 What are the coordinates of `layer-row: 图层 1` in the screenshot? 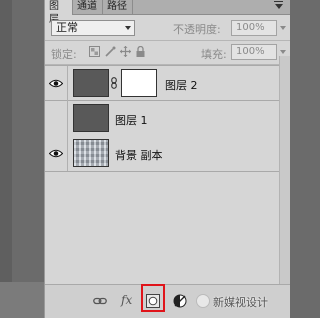 It's located at (167, 119).